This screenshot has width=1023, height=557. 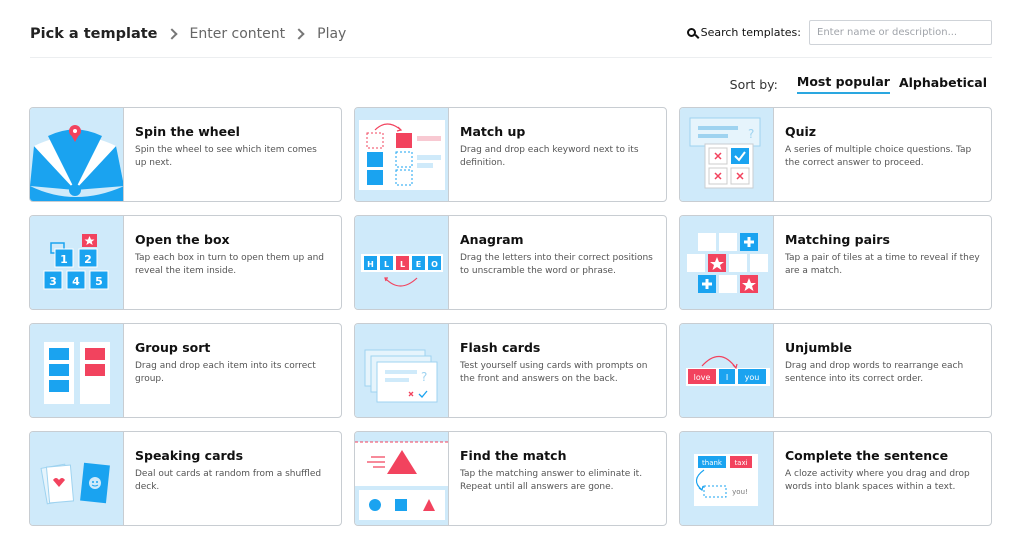 What do you see at coordinates (691, 32) in the screenshot?
I see `search-icon` at bounding box center [691, 32].